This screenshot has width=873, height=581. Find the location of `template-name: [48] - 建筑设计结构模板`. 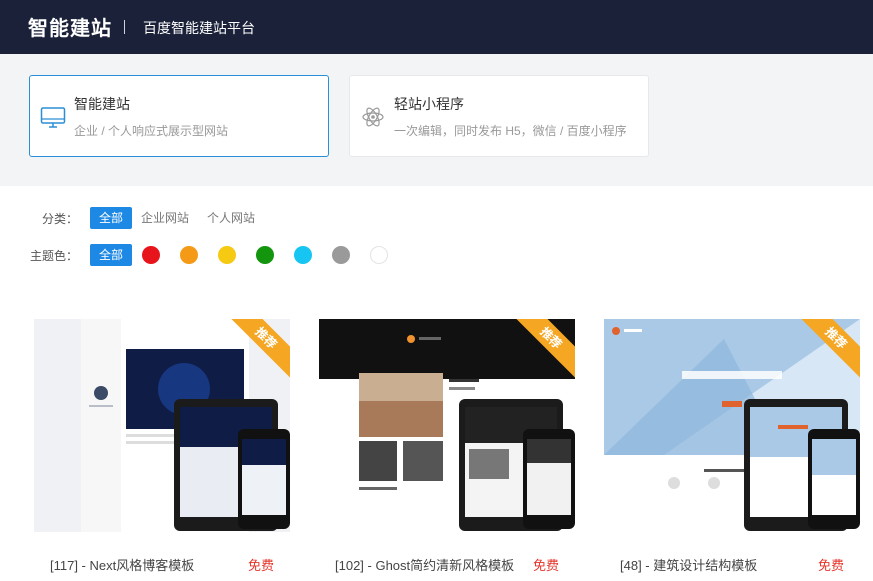

template-name: [48] - 建筑设计结构模板 is located at coordinates (688, 564).